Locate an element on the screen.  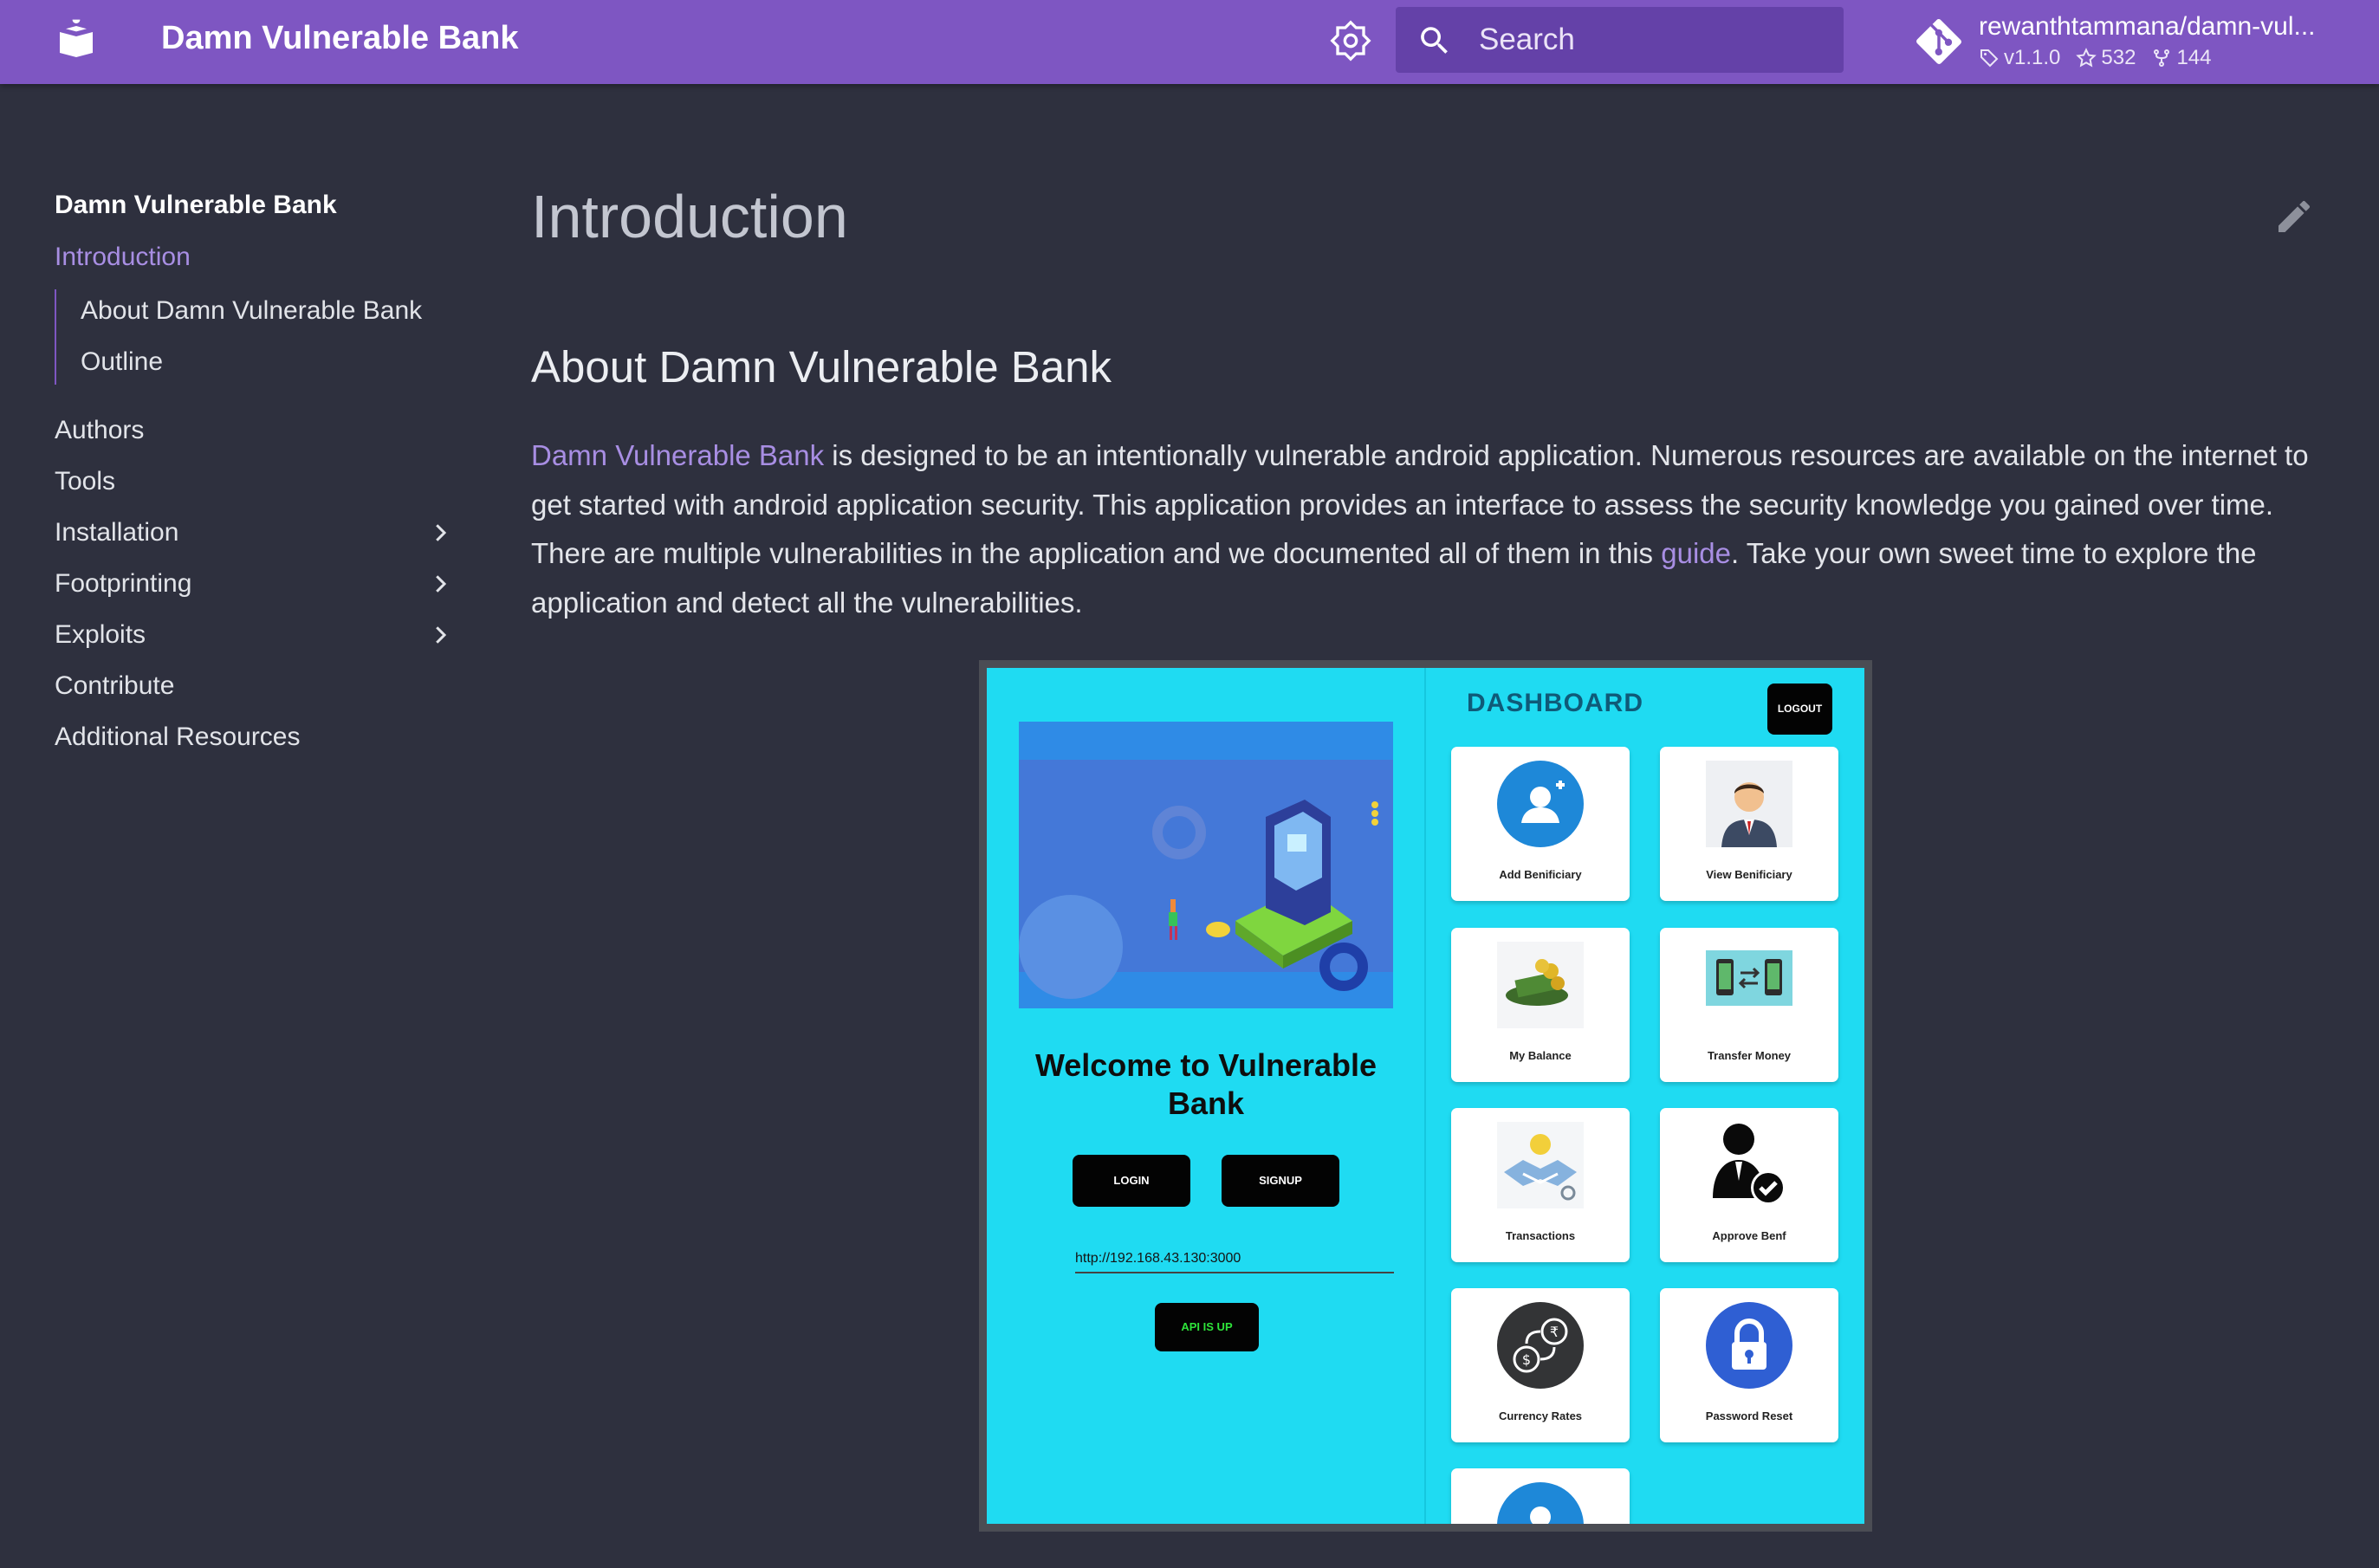
sidebar-item-installation: Installation is located at coordinates (254, 532).